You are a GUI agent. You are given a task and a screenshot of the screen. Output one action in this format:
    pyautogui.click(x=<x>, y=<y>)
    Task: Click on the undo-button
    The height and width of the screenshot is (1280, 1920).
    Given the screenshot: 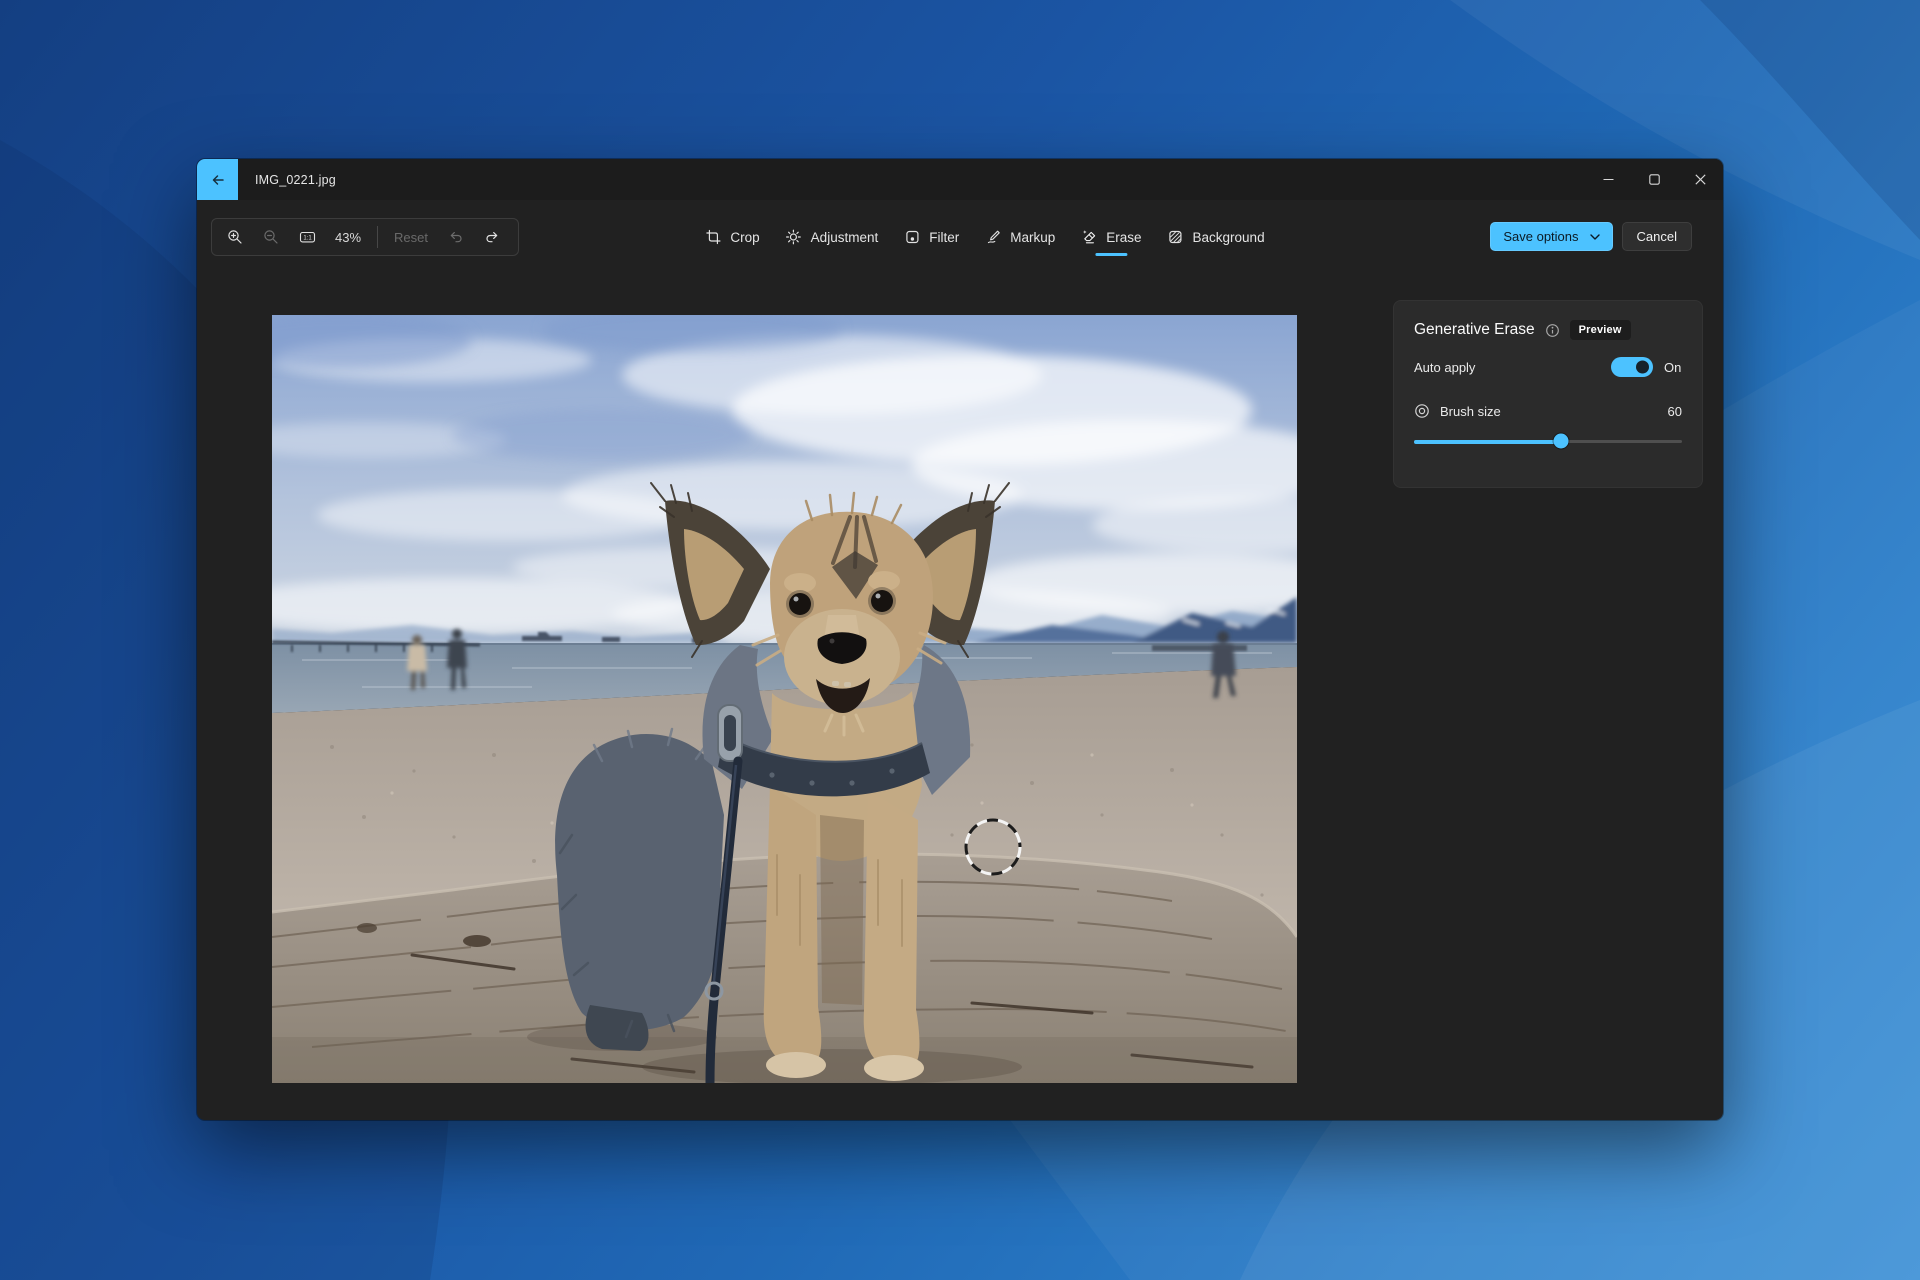 What is the action you would take?
    pyautogui.click(x=456, y=237)
    